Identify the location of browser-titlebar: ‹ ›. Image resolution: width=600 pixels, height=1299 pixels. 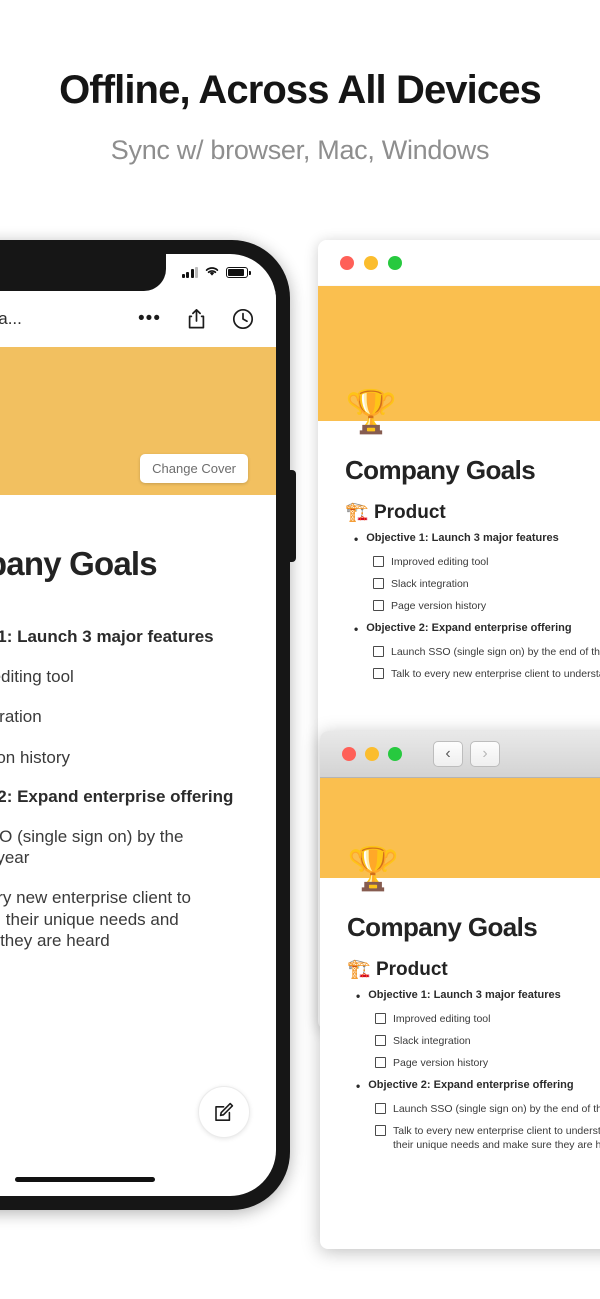
(460, 754).